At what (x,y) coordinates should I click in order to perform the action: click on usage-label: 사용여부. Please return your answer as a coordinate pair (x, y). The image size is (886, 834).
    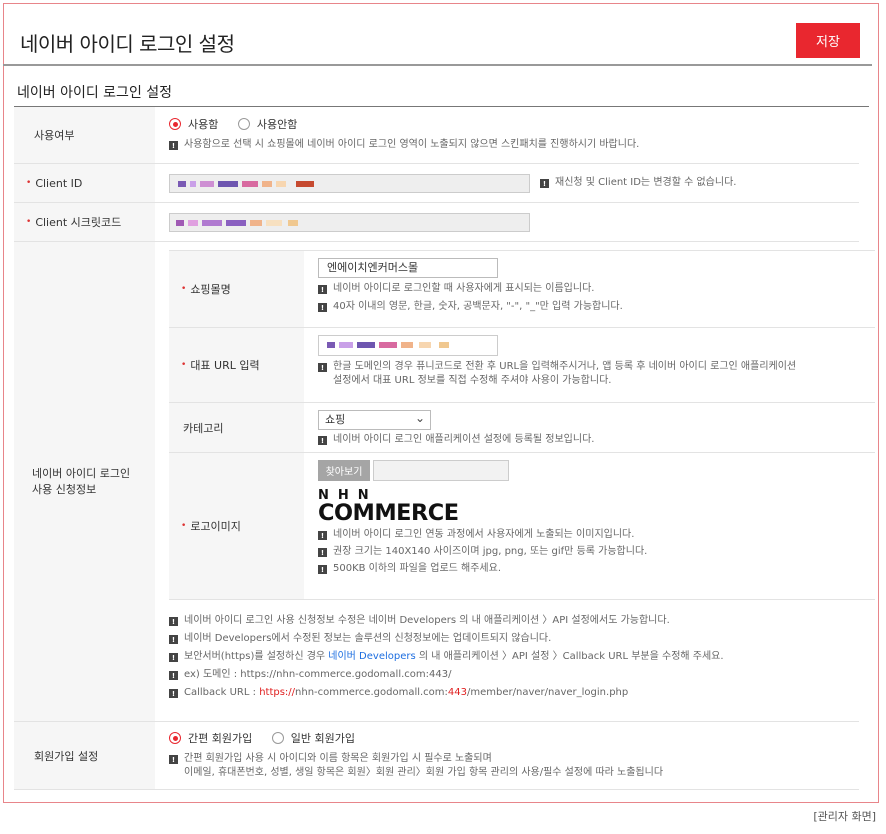
    Looking at the image, I should click on (84, 135).